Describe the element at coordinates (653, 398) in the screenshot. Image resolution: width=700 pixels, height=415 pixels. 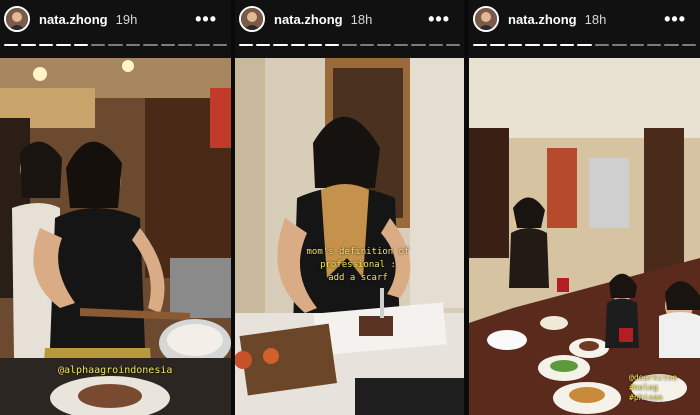
I see `mention-line-3: #phiseo` at that location.